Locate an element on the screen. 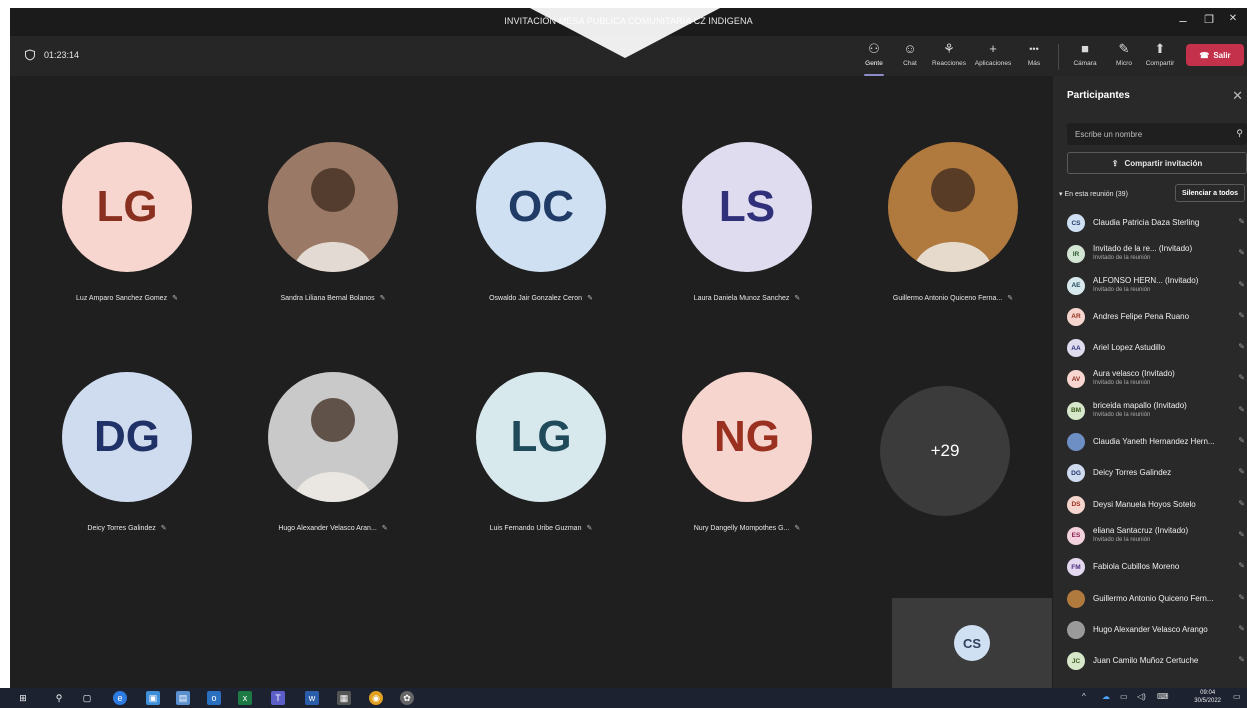 The image size is (1247, 708). participant-list-item: DS Deysi Manuela Hoyos Sotelo ✎ is located at coordinates (1150, 504).